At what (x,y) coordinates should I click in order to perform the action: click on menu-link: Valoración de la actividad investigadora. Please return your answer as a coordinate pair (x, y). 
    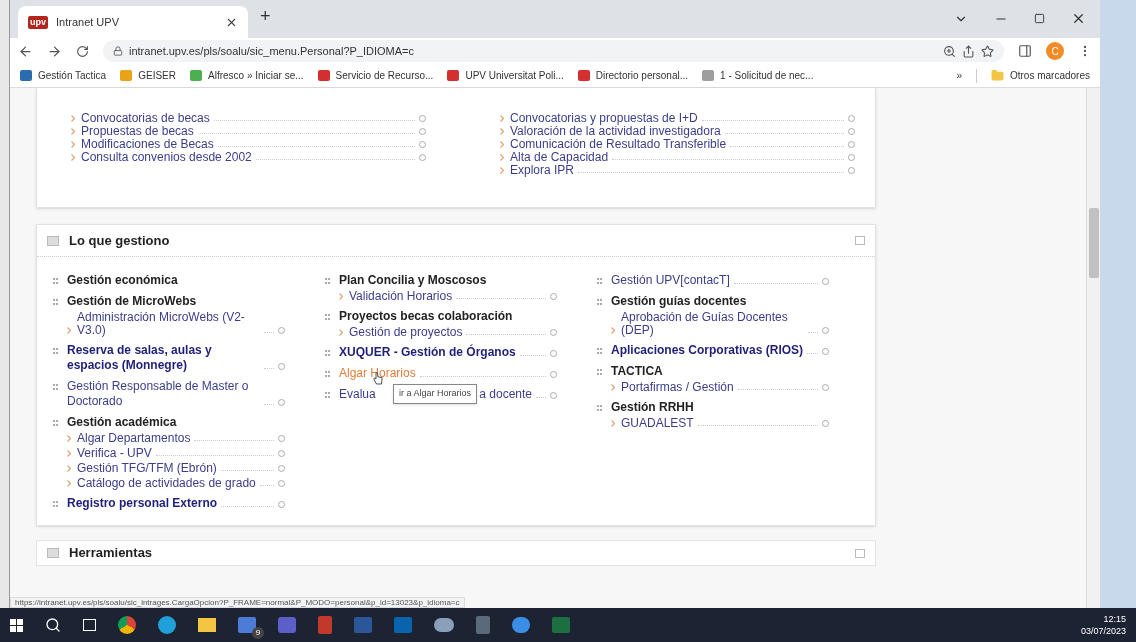
    Looking at the image, I should click on (615, 131).